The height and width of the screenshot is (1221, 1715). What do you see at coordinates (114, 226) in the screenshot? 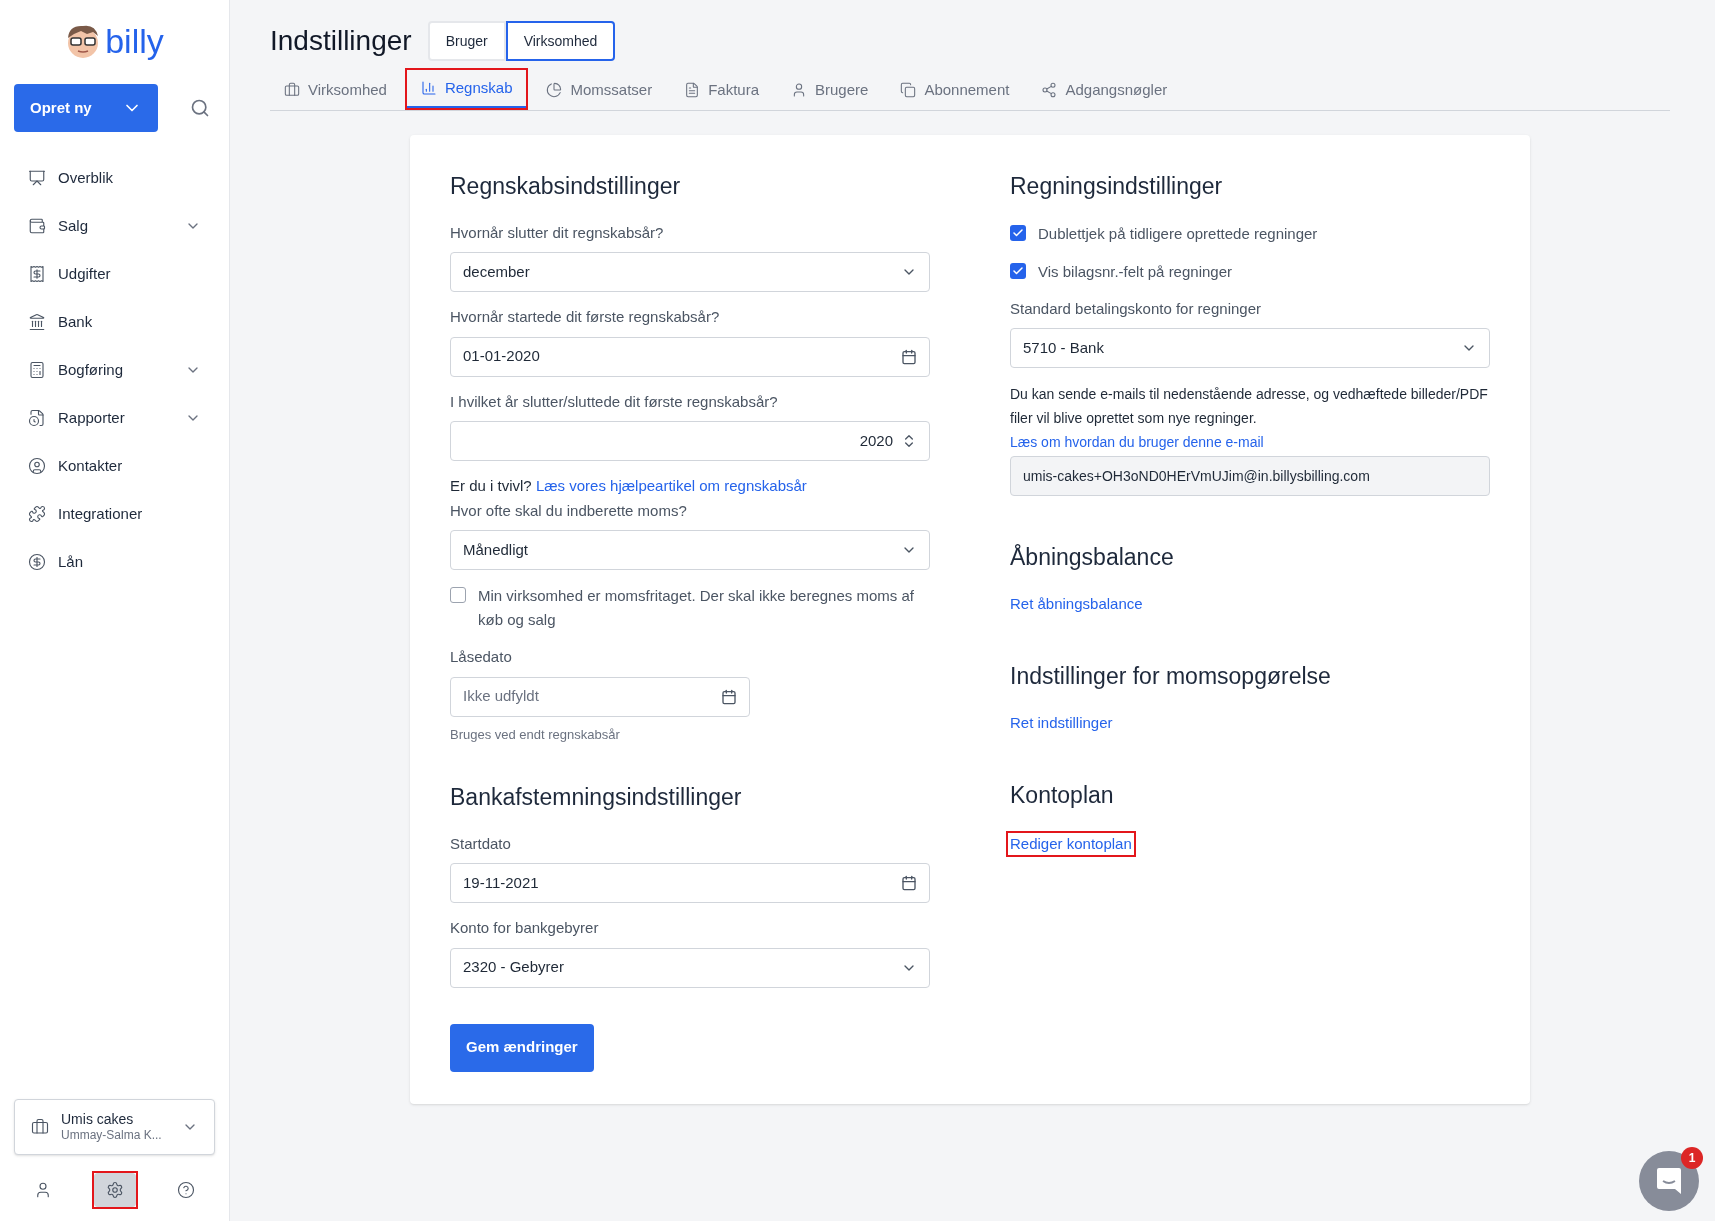
I see `sidebar-item: Salg` at bounding box center [114, 226].